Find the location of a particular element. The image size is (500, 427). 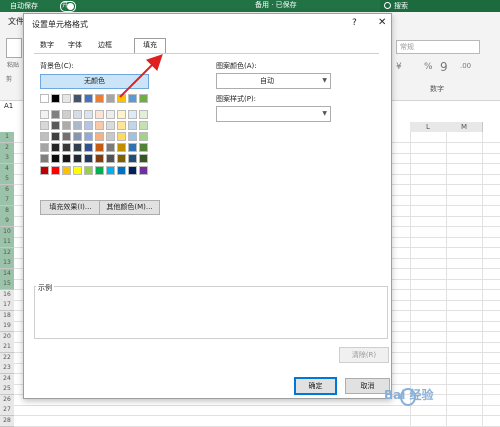

baidu-watermark: Bai 经验 is located at coordinates (439, 397).